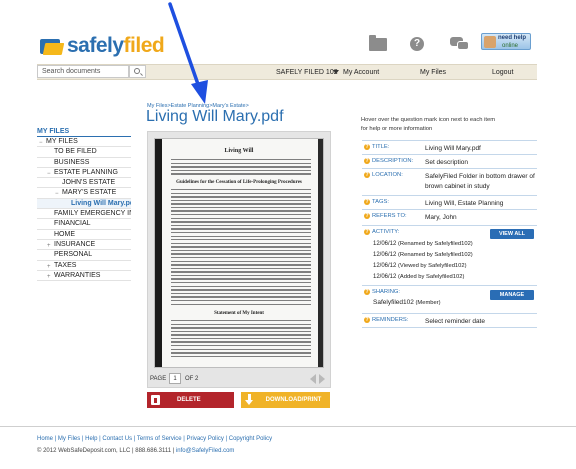 This screenshot has height=469, width=576. Describe the element at coordinates (84, 152) in the screenshot. I see `tree-item-to-be-filed: TO BE FILED` at that location.